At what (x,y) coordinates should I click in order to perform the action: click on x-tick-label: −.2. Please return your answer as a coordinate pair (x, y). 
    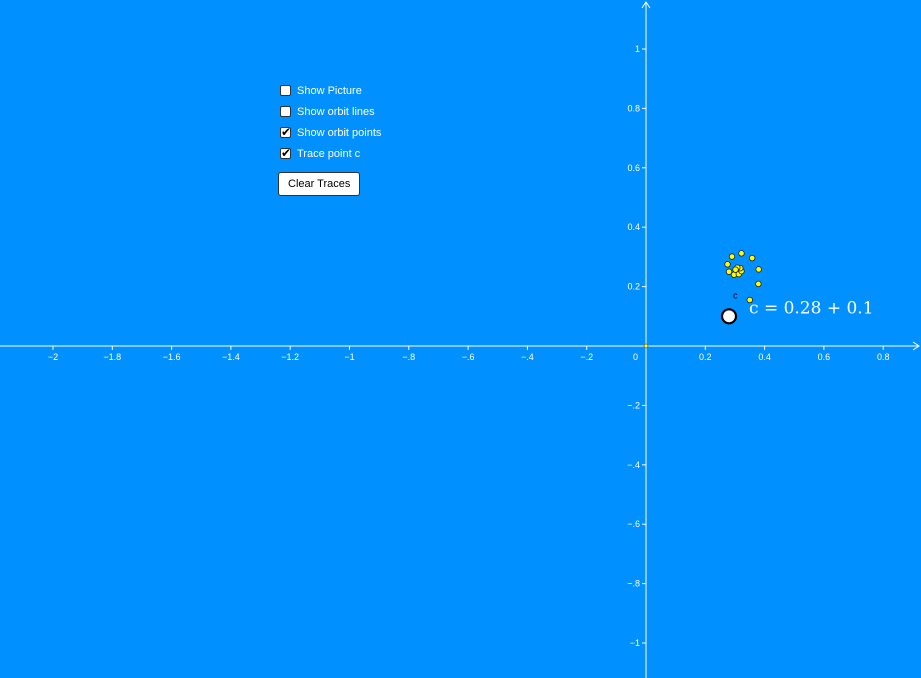
    Looking at the image, I should click on (586, 357).